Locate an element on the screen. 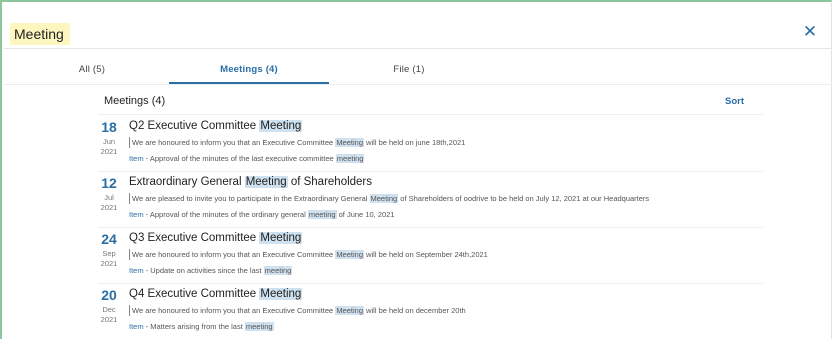 The image size is (832, 339). meeting-date: 12 Jul 2021 is located at coordinates (109, 194).